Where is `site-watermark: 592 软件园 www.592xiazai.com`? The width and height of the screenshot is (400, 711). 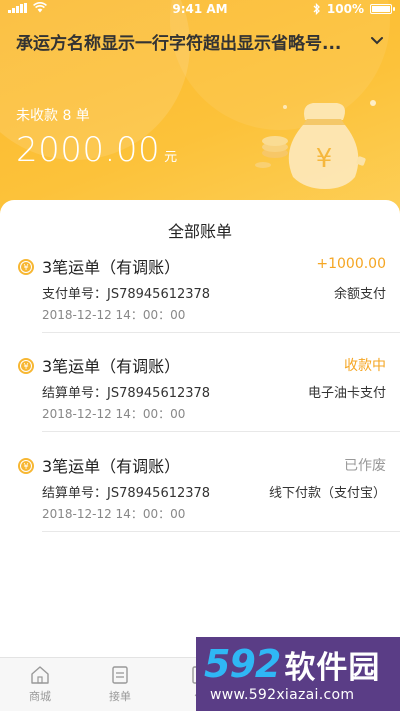
site-watermark: 592 软件园 www.592xiazai.com is located at coordinates (298, 674).